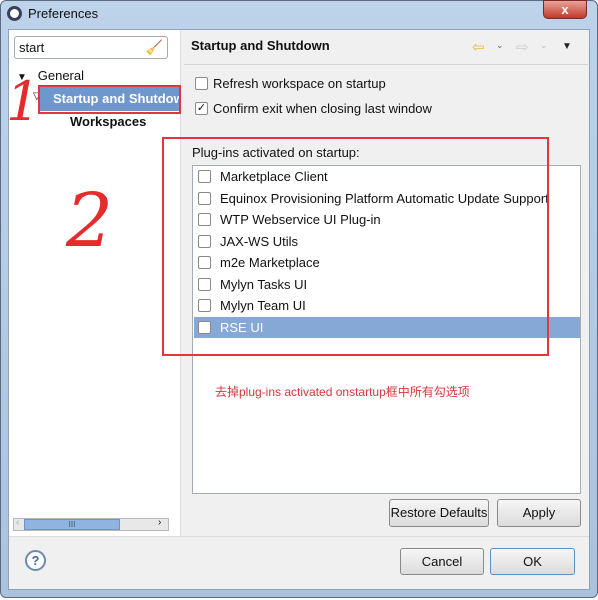 The width and height of the screenshot is (598, 600). I want to click on annotation-mark-1: 1, so click(23, 101).